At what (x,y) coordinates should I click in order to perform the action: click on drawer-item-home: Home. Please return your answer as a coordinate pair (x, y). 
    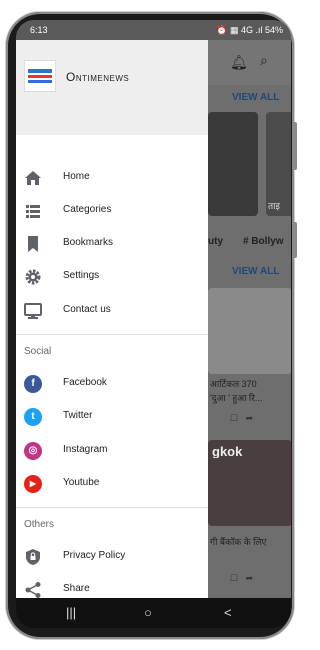
    Looking at the image, I should click on (112, 177).